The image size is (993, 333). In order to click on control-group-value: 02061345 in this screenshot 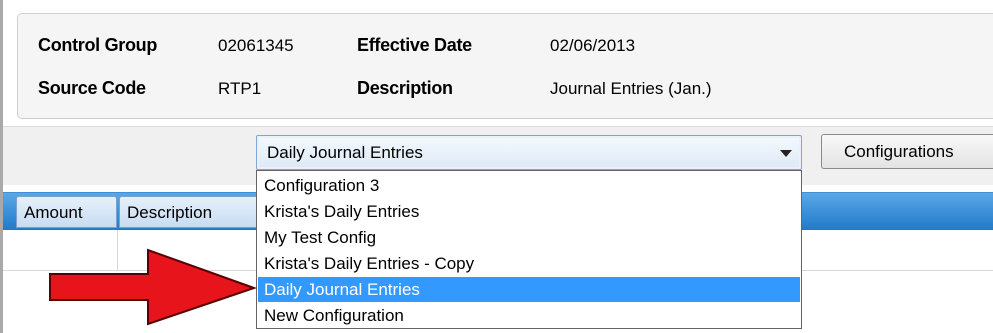, I will do `click(256, 45)`.